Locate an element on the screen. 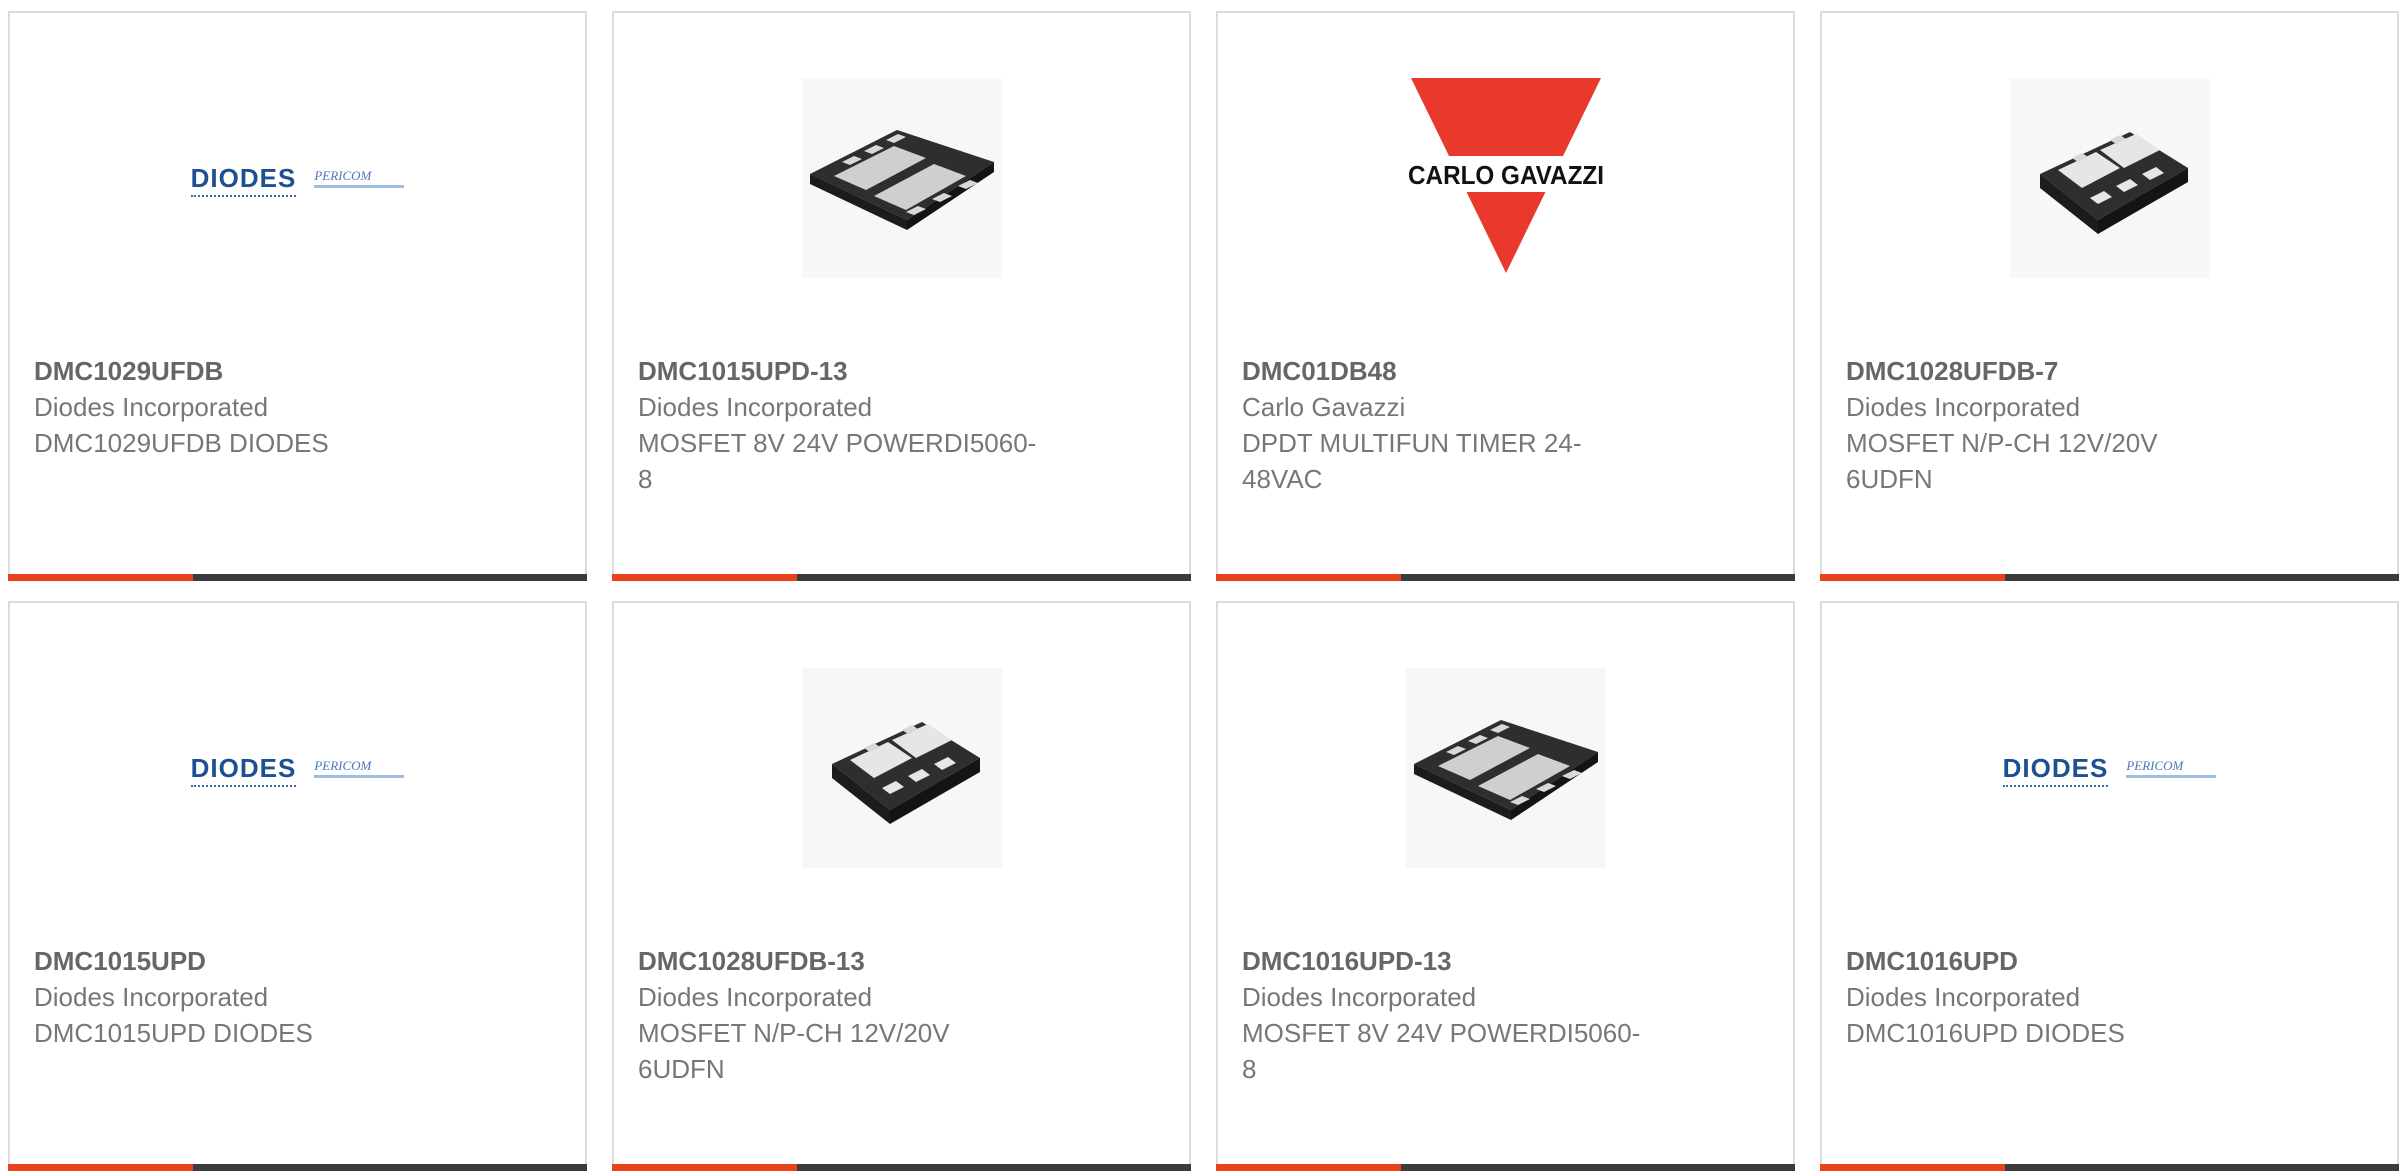  carlo-gavazzi-logo: CARLO GAVAZZI is located at coordinates (1505, 175).